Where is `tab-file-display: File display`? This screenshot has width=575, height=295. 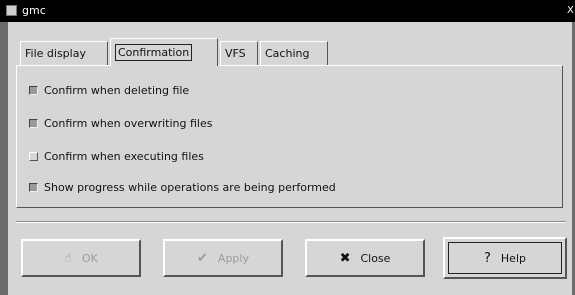
tab-file-display: File display is located at coordinates (64, 53).